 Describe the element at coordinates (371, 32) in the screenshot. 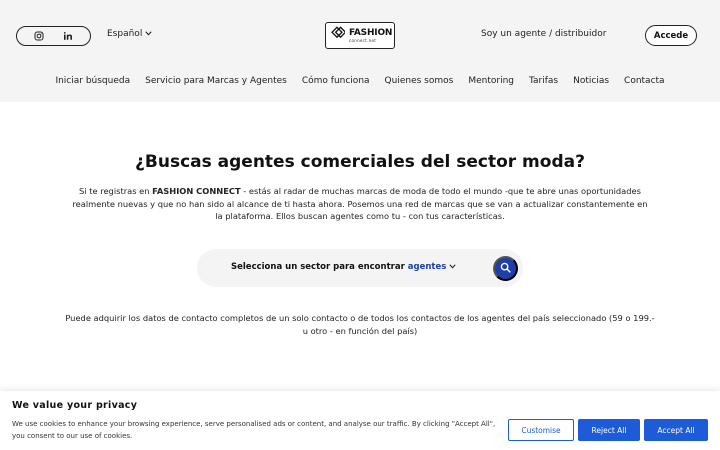

I see `logo-brand-name: FASHION` at that location.